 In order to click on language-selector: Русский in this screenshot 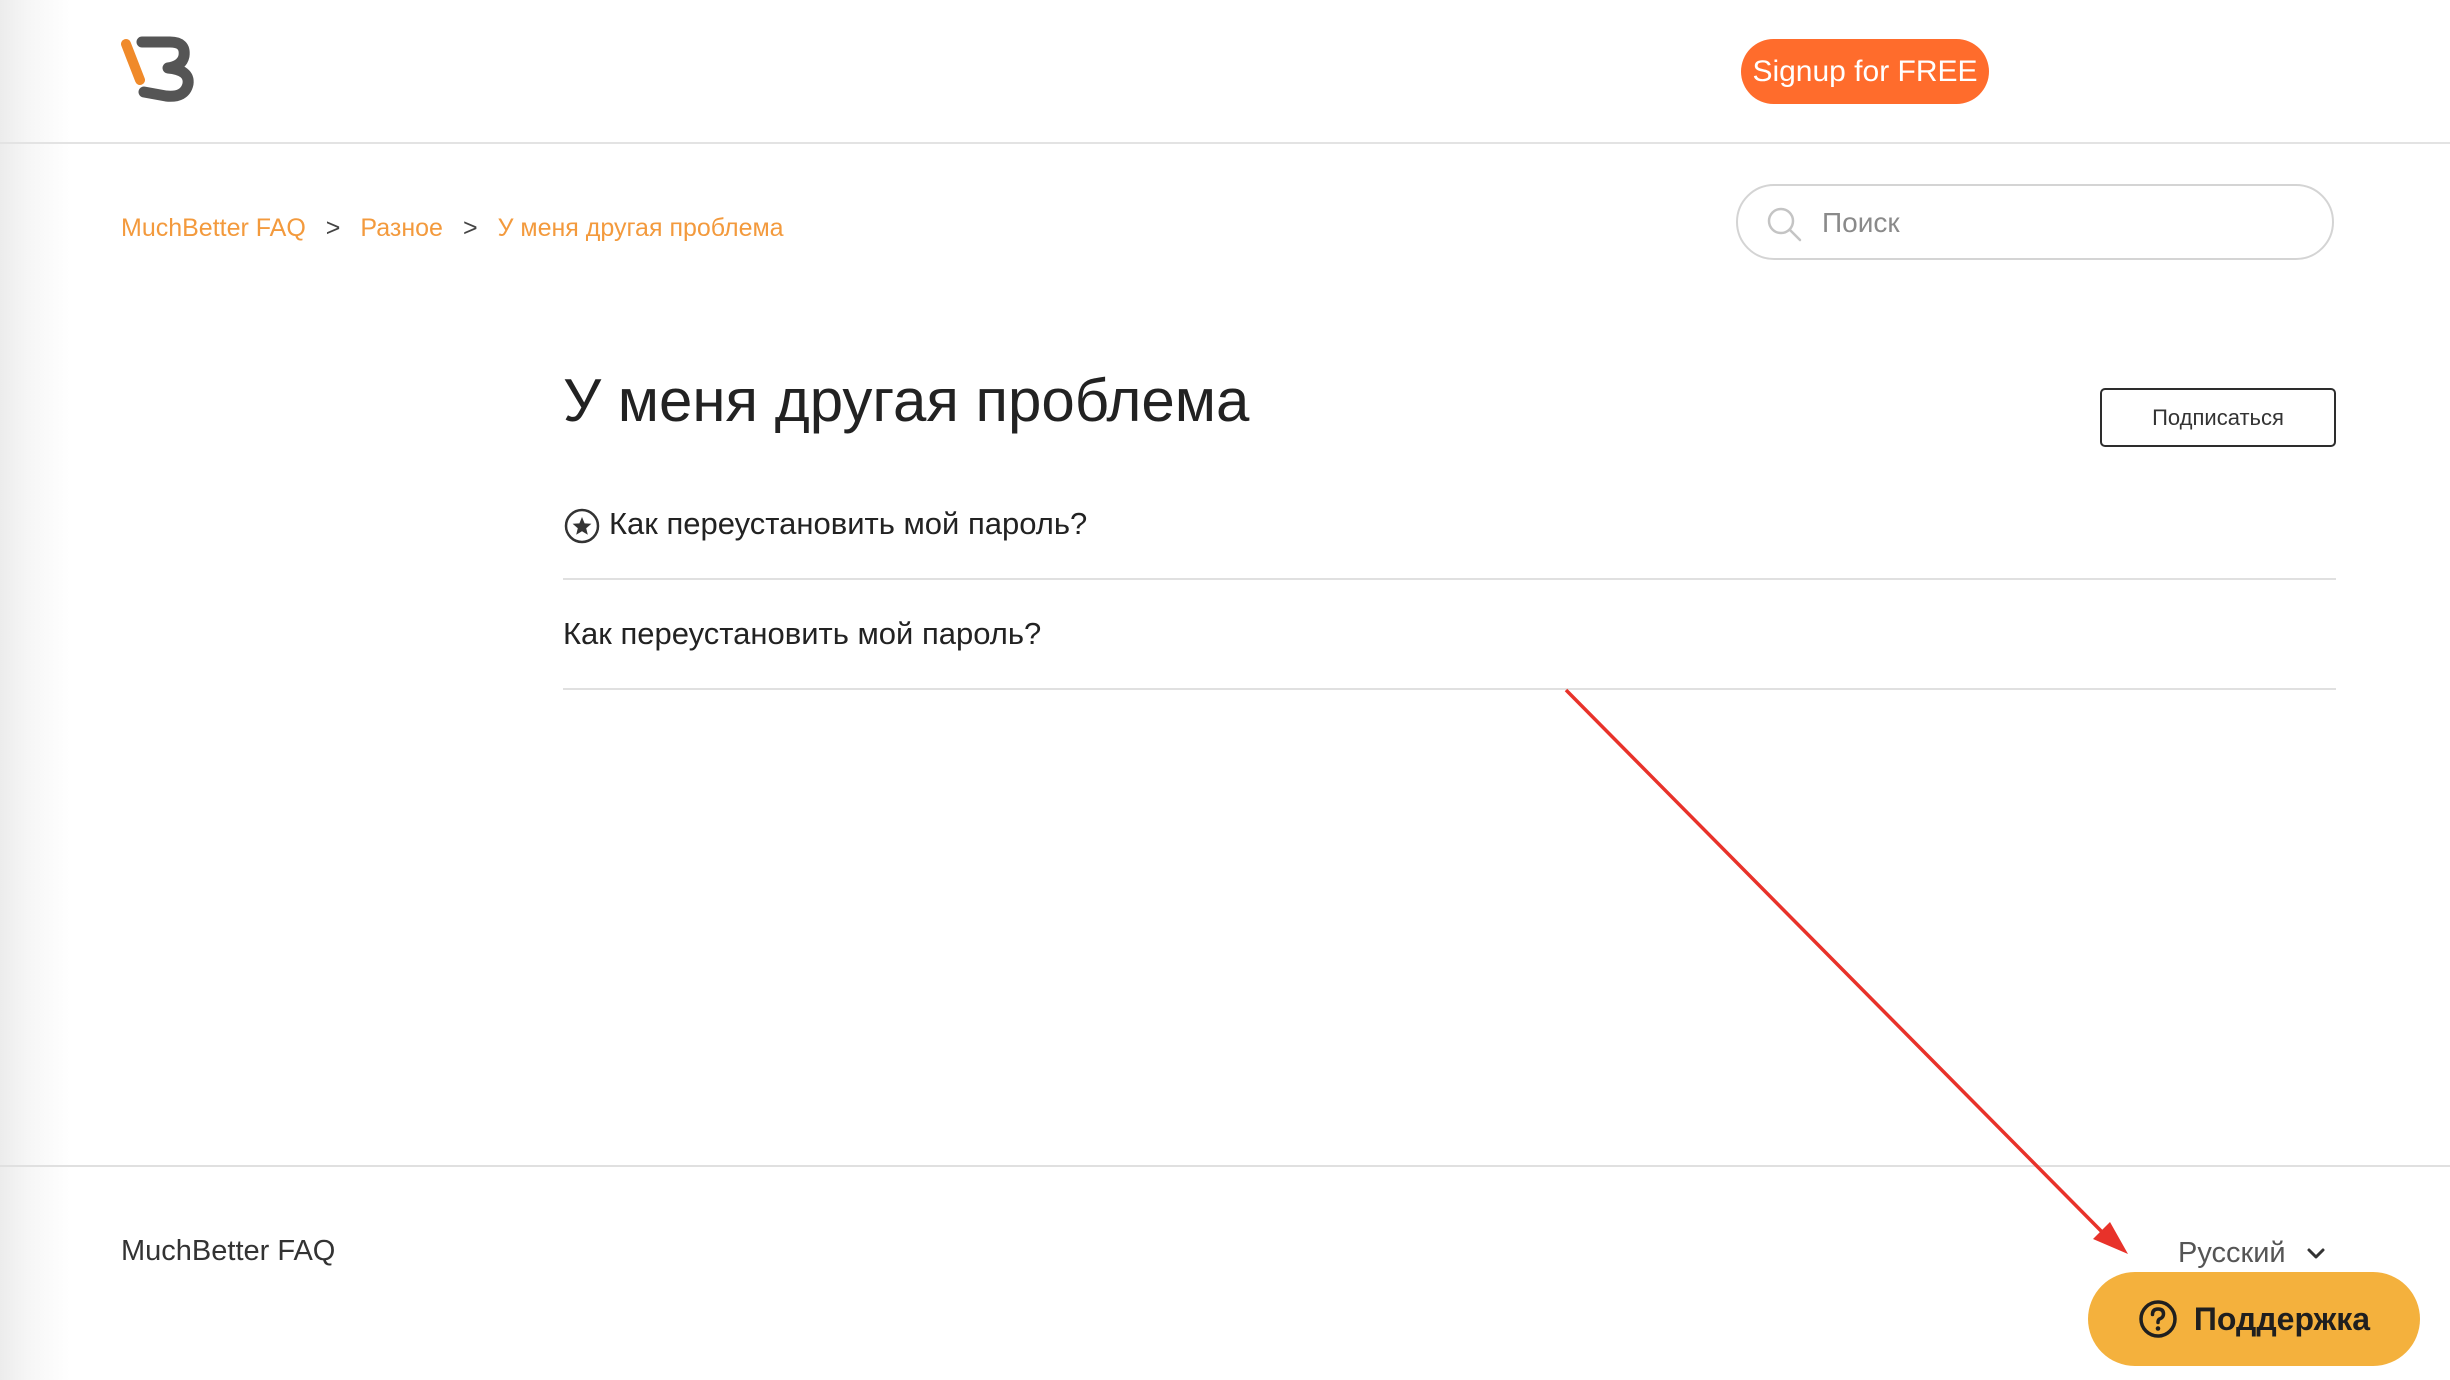, I will do `click(2252, 1253)`.